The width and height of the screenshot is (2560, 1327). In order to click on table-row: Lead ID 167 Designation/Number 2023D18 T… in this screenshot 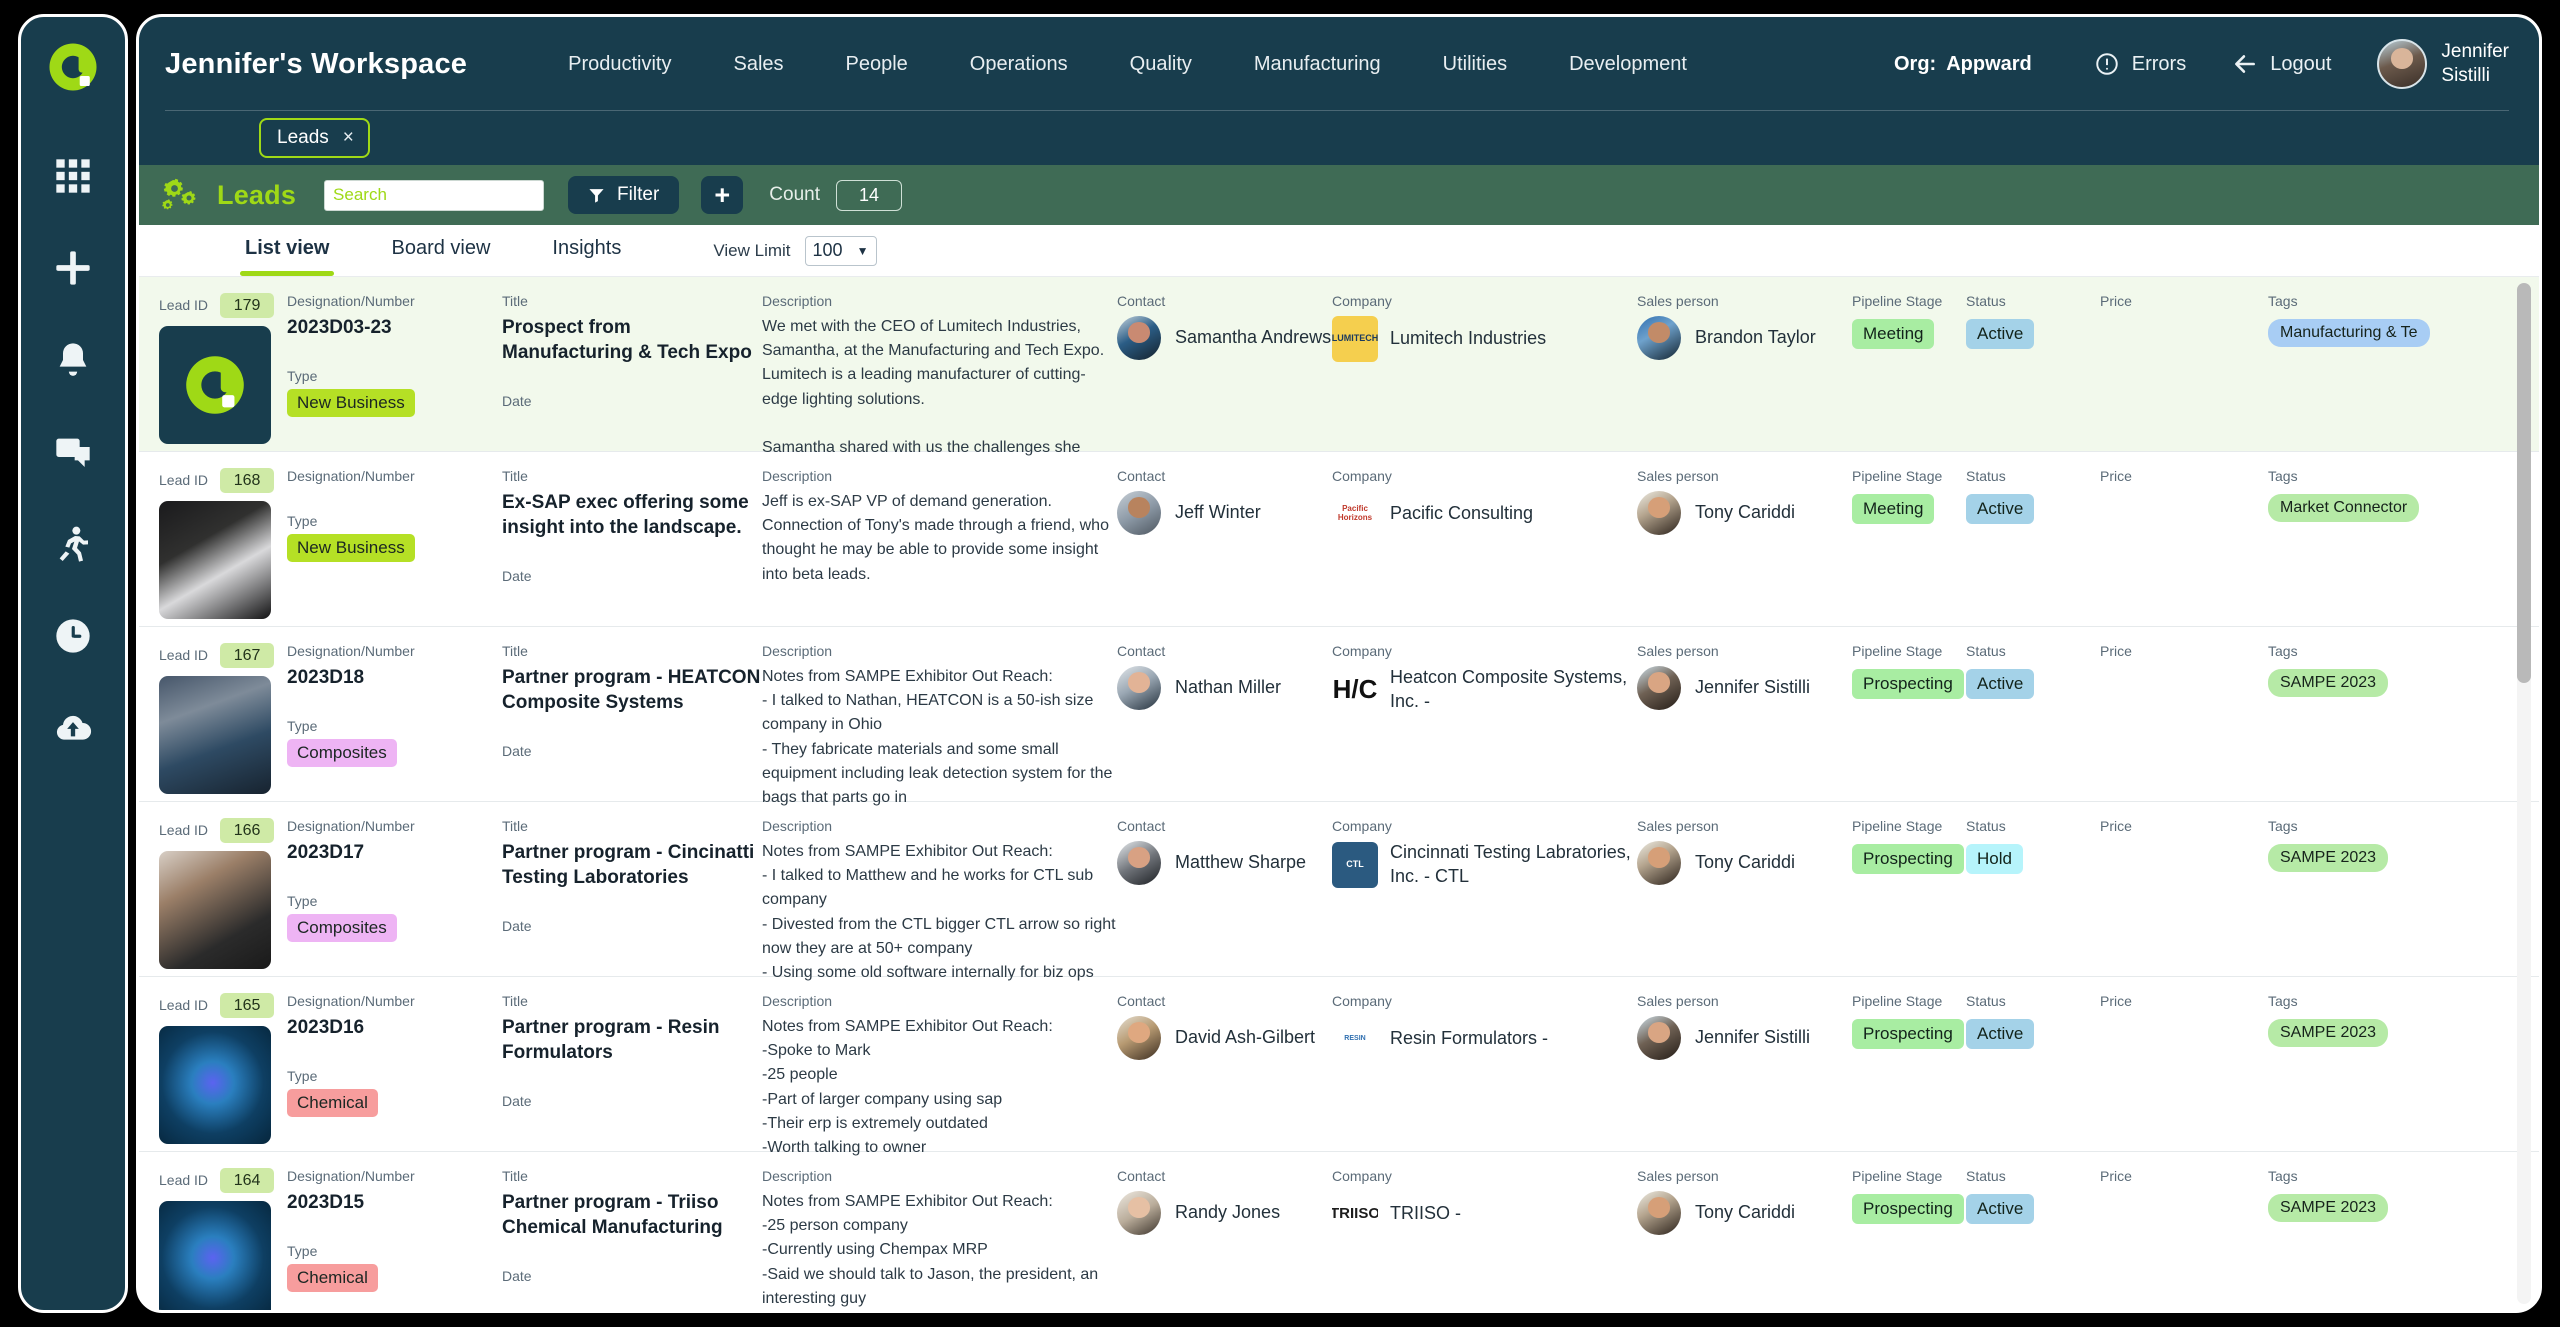, I will do `click(1339, 716)`.